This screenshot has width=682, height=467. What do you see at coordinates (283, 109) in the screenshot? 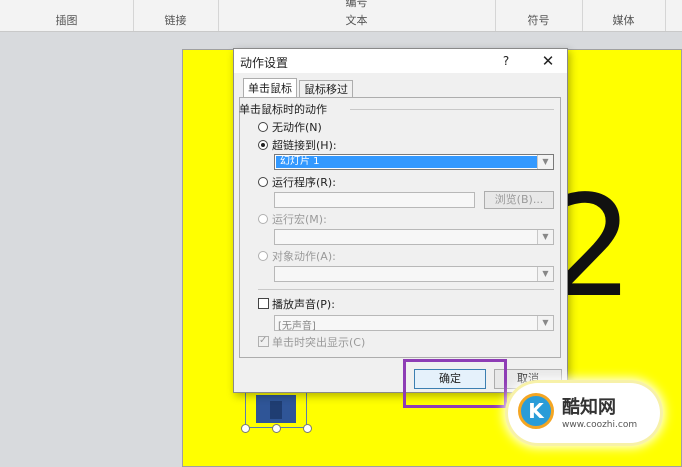
I see `section-heading: 单击鼠标时的动作` at bounding box center [283, 109].